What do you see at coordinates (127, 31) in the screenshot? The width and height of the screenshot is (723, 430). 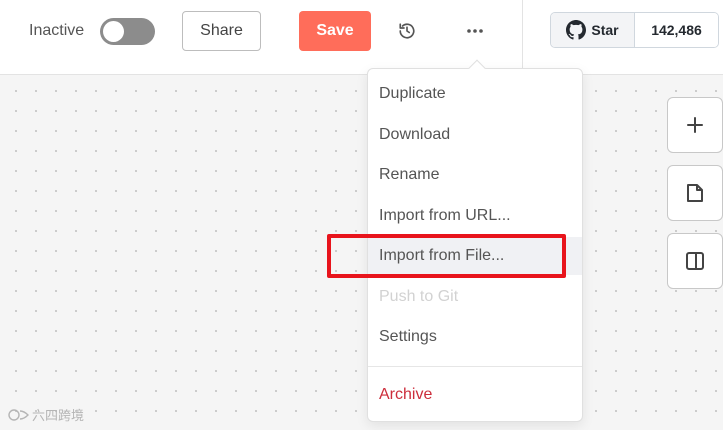 I see `active-toggle` at bounding box center [127, 31].